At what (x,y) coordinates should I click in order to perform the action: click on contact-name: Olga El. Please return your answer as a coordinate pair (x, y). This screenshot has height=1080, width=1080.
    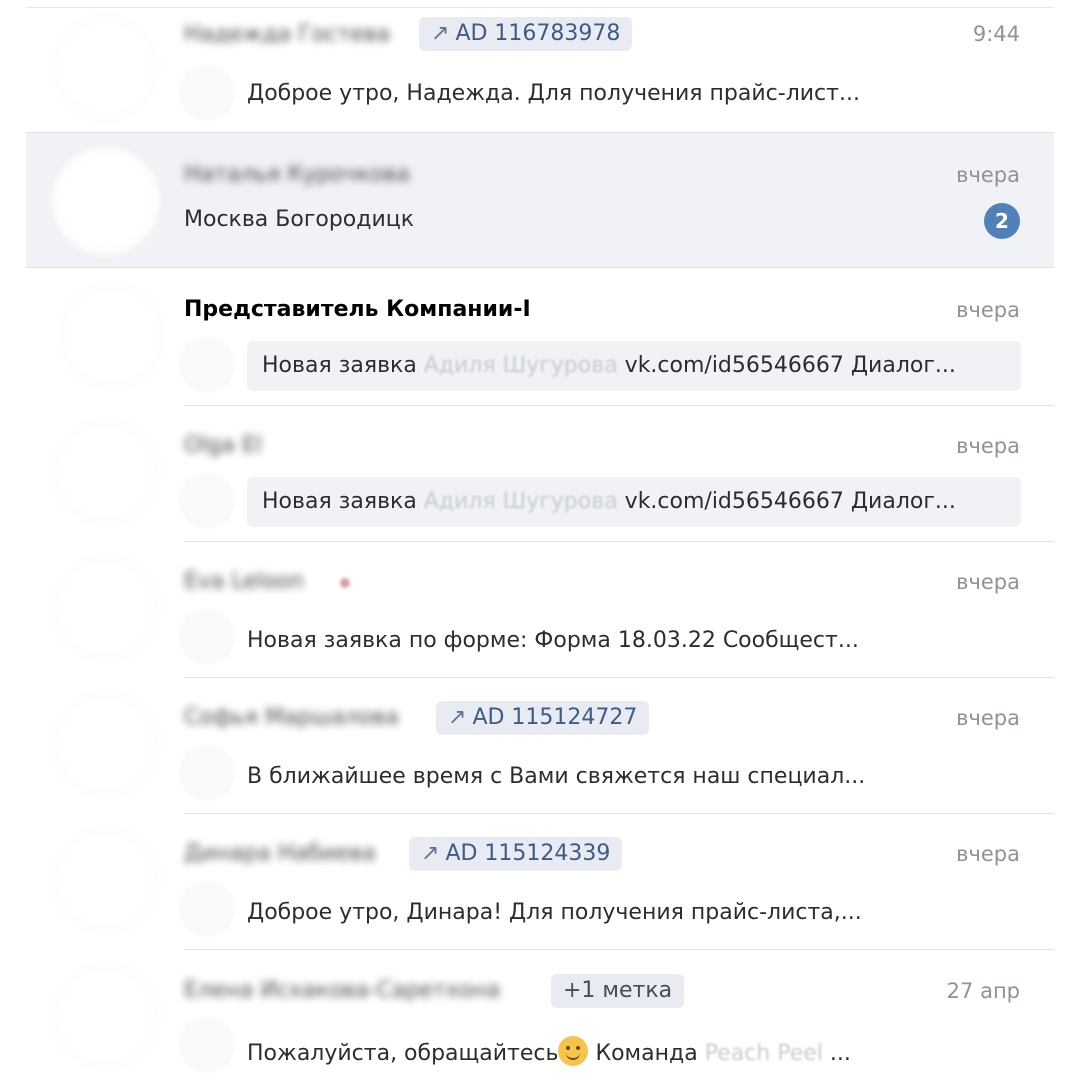
    Looking at the image, I should click on (223, 445).